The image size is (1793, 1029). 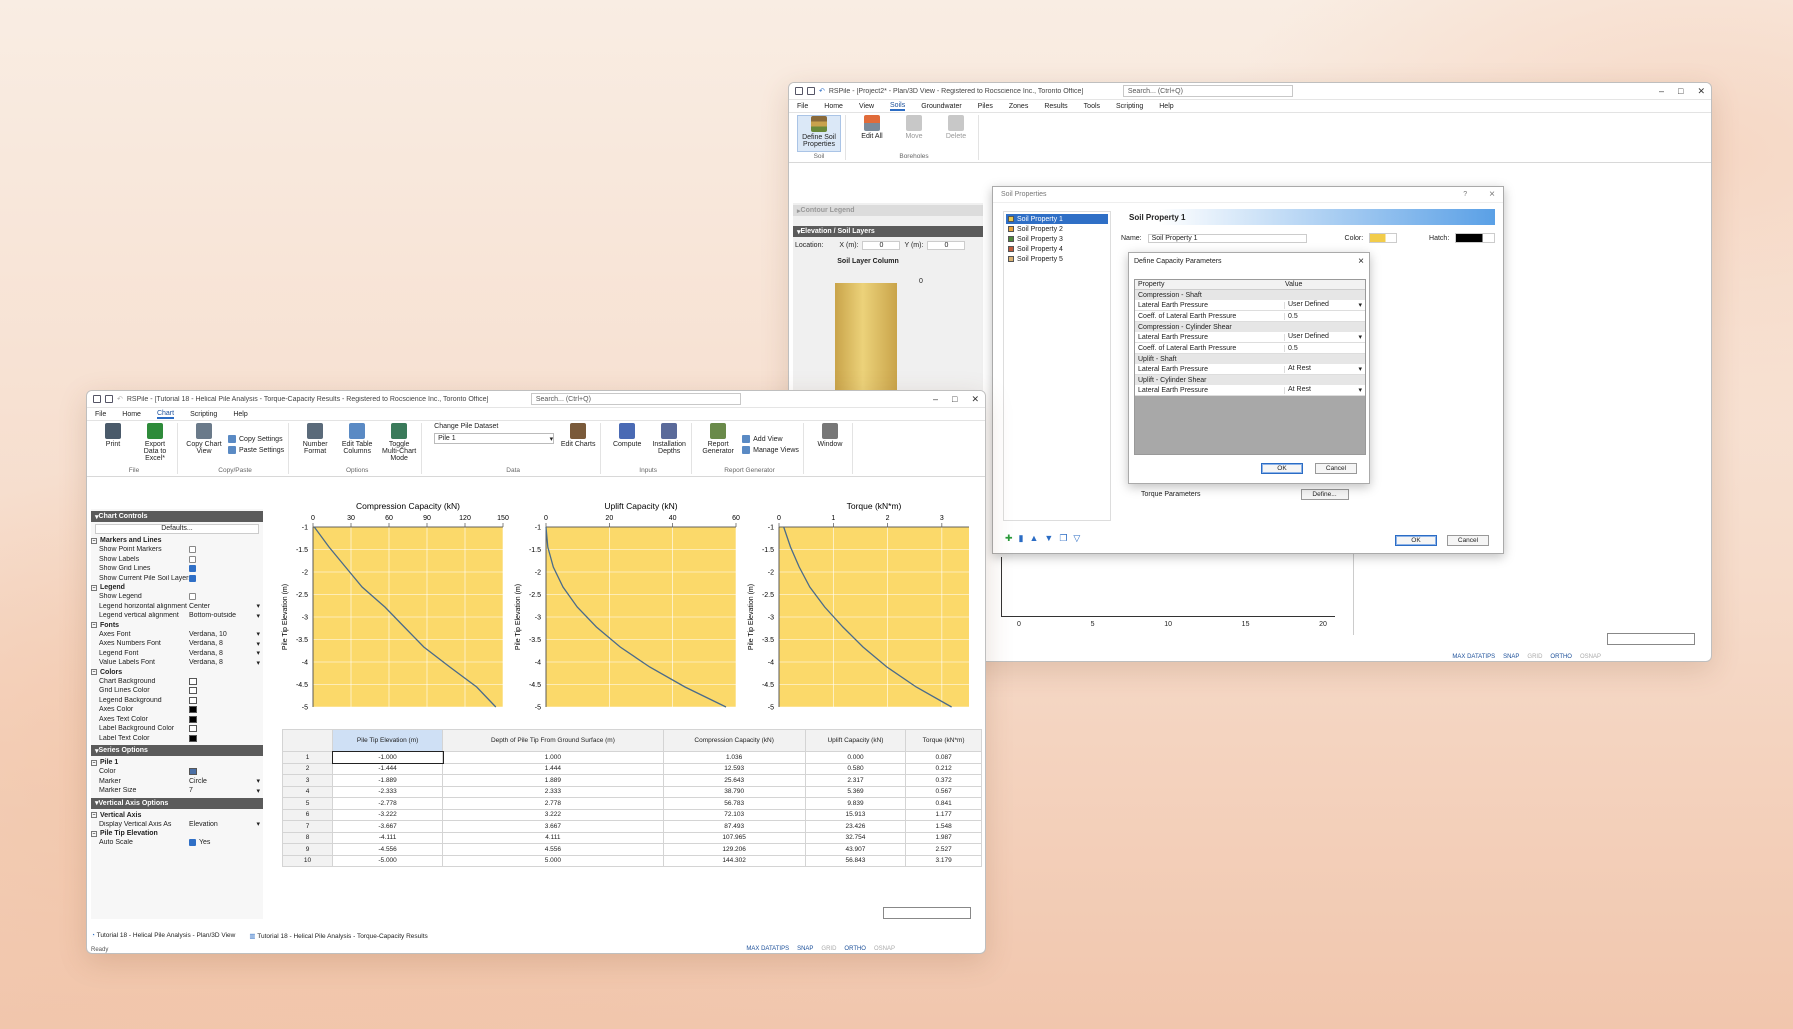 What do you see at coordinates (734, 826) in the screenshot?
I see `table-cell: 87.493` at bounding box center [734, 826].